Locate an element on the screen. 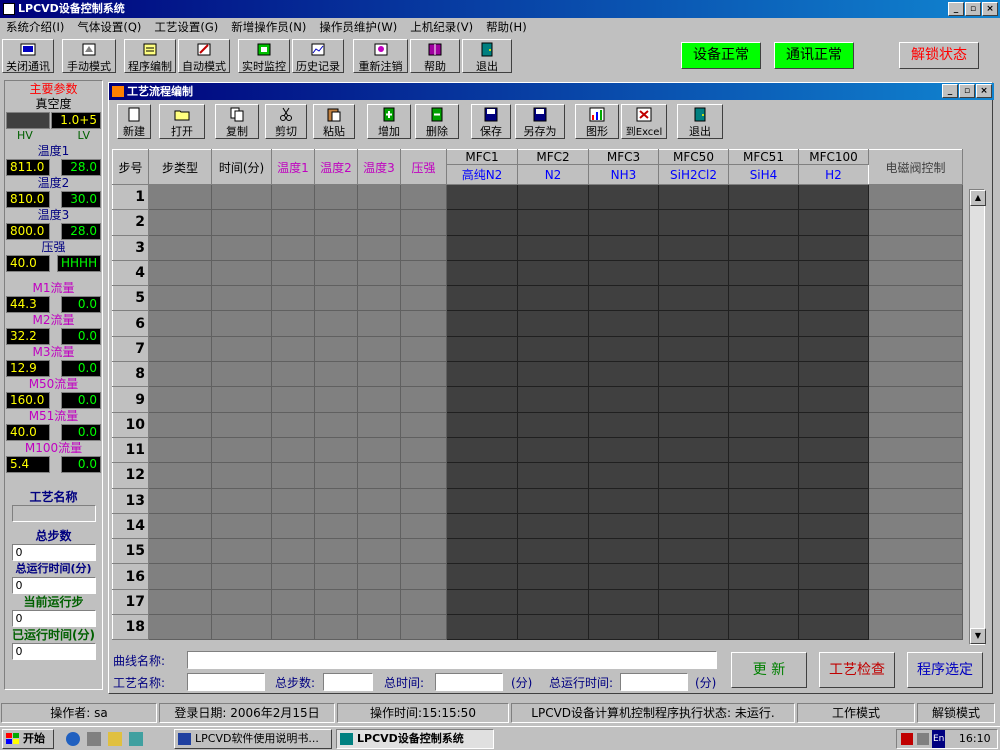  editor-minimize-button: _ is located at coordinates (950, 91).